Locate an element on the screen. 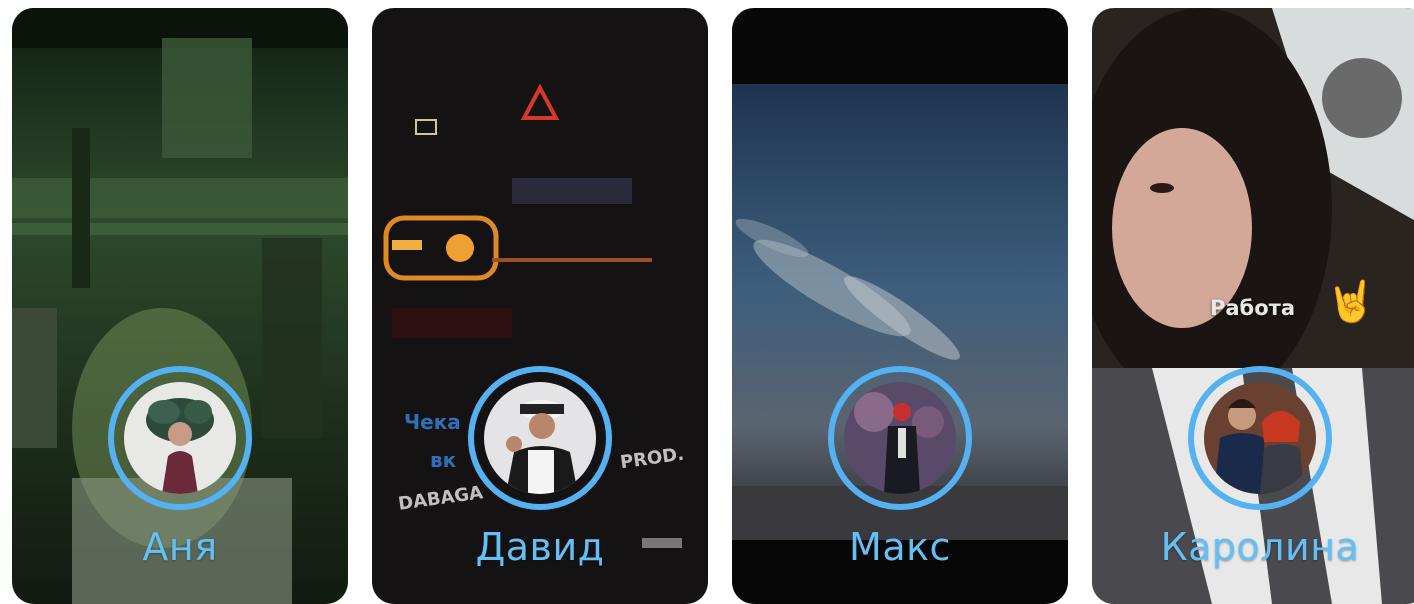 Image resolution: width=1414 pixels, height=604 pixels. story-author-name: Макс is located at coordinates (900, 547).